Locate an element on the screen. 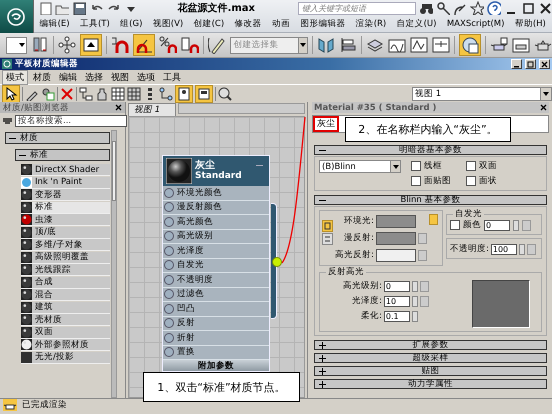 Image resolution: width=552 pixels, height=414 pixels. menu-item: 视图 is located at coordinates (120, 77).